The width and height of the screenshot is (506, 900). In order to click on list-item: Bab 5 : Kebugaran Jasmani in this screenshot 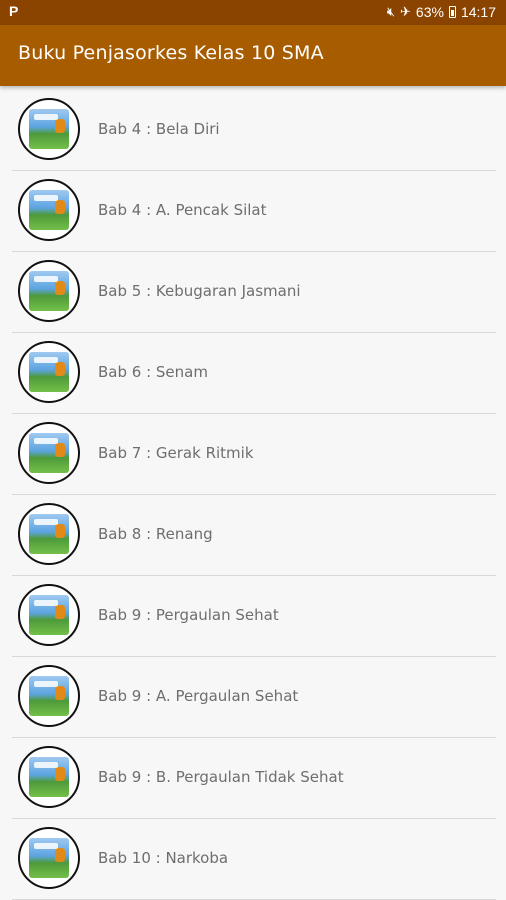, I will do `click(254, 292)`.